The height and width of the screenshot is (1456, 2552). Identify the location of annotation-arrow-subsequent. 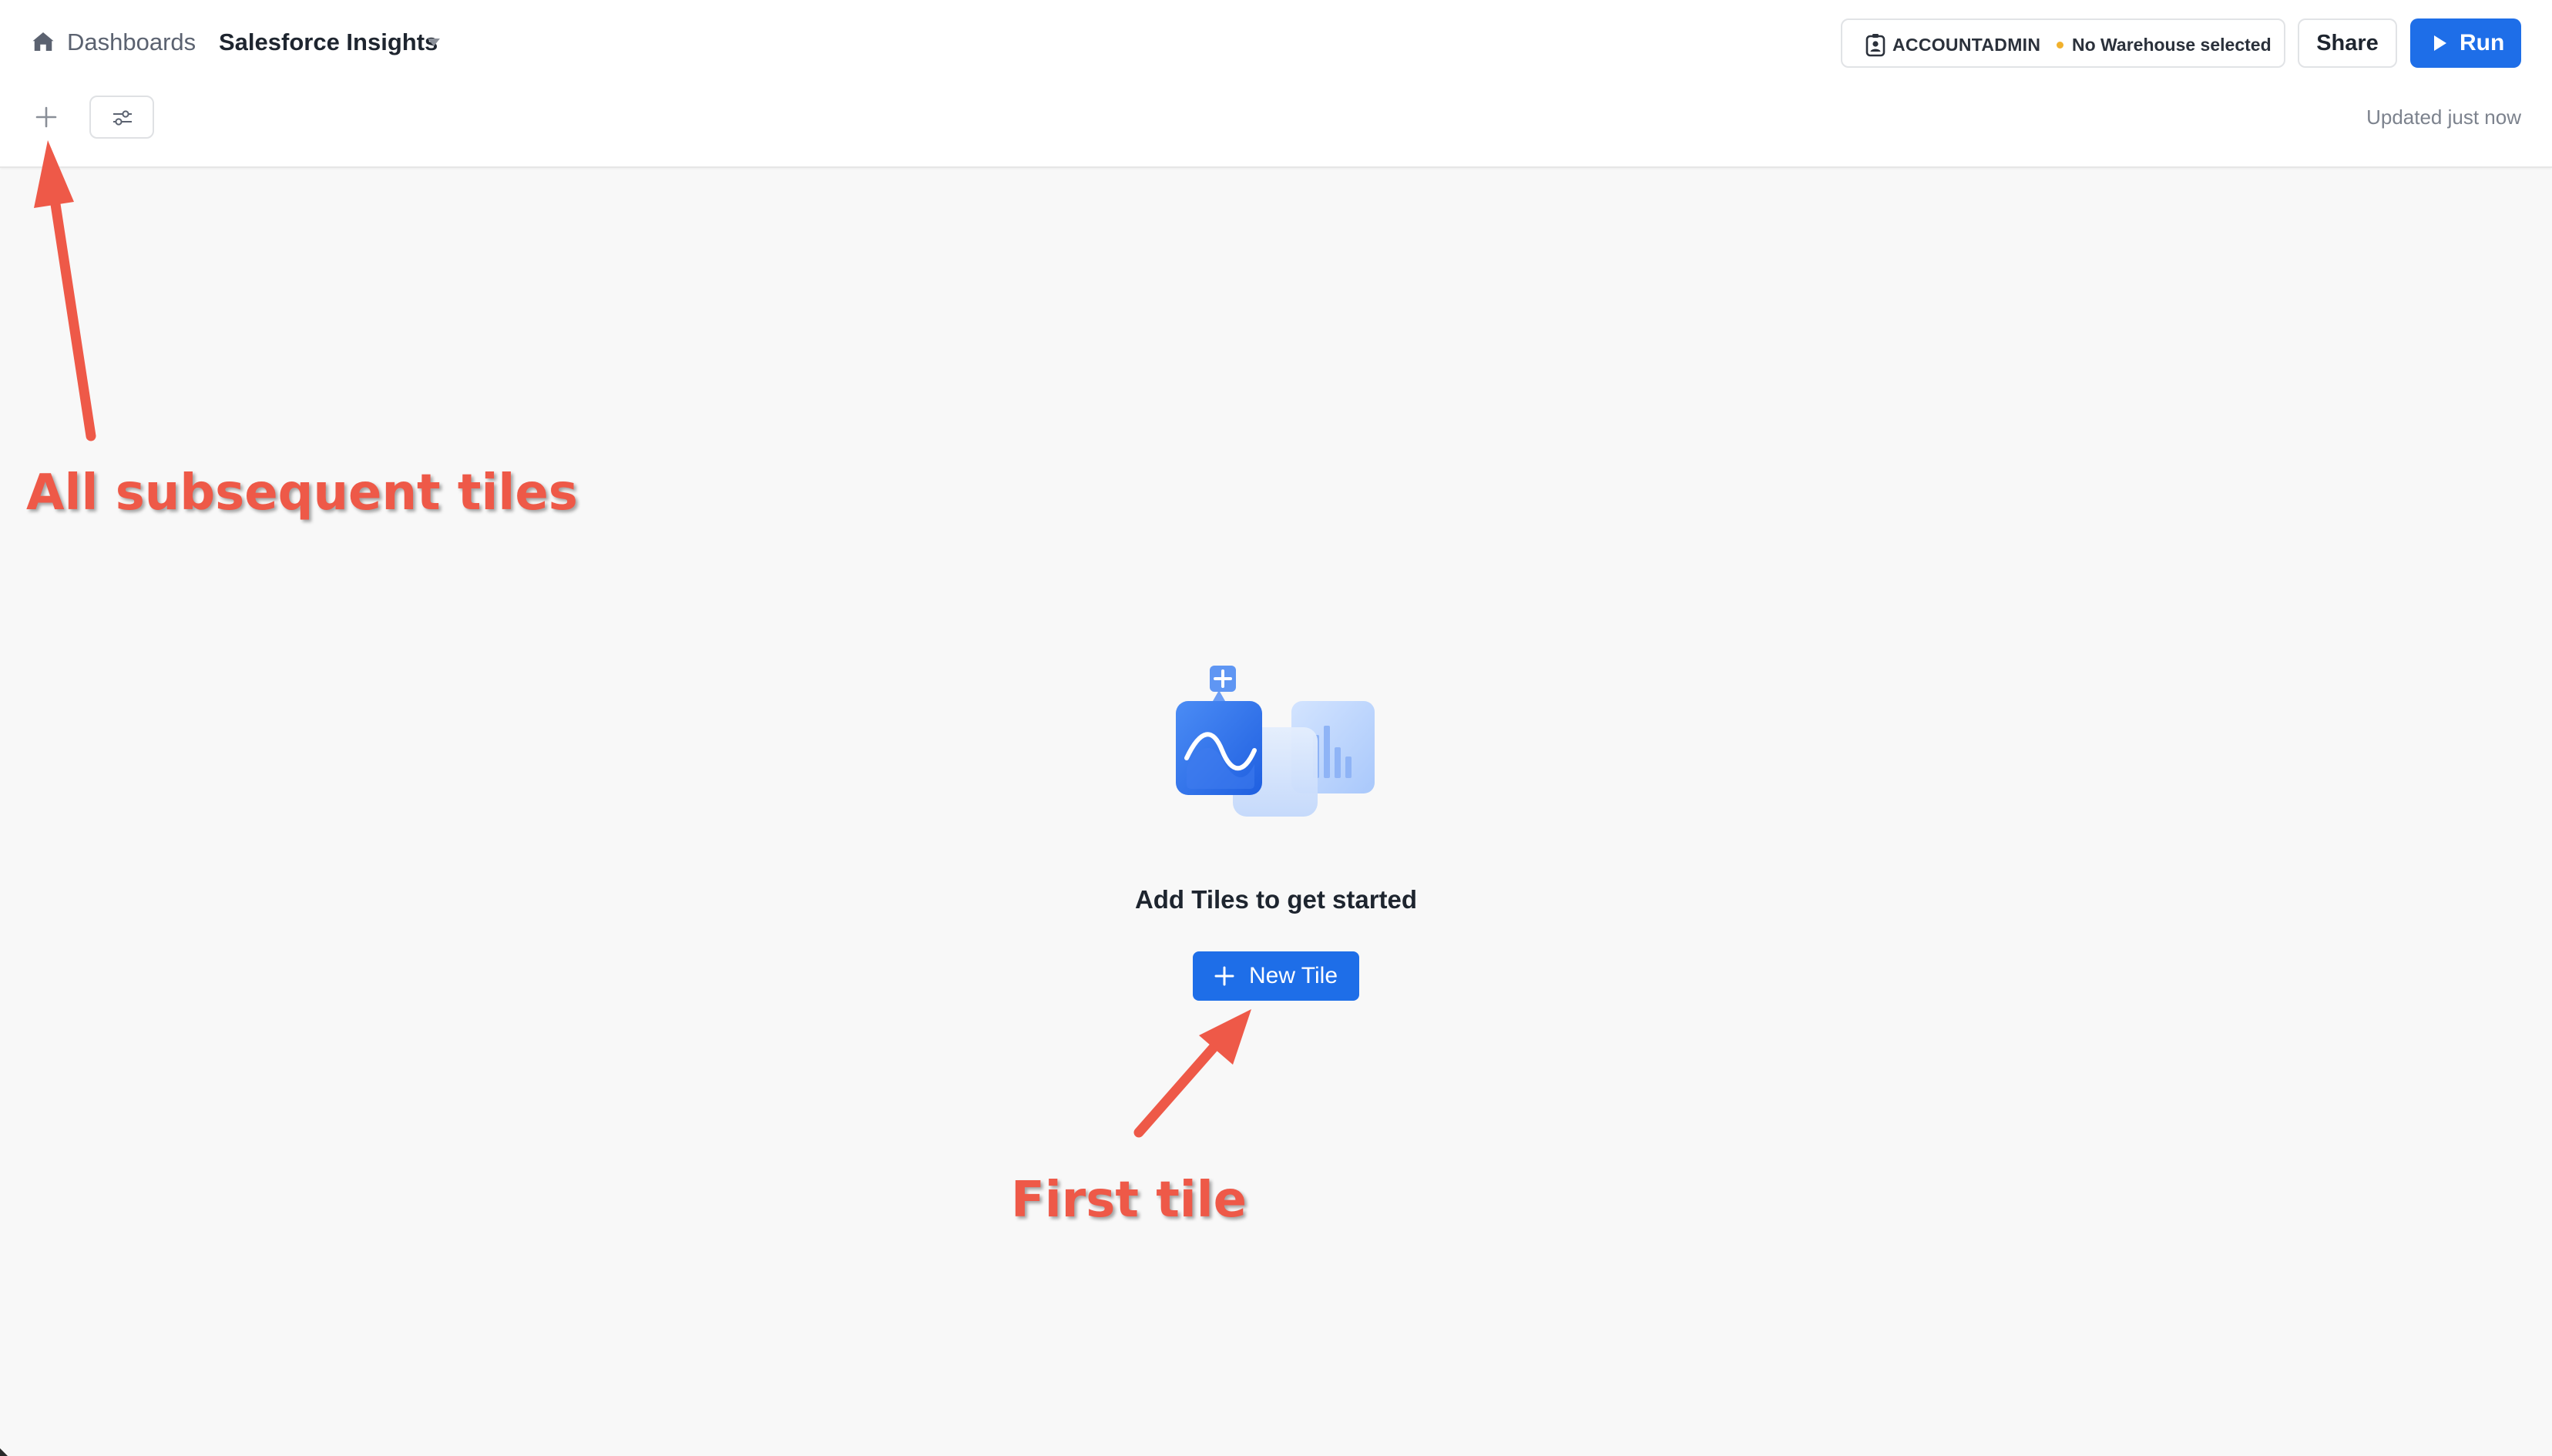
(65, 290).